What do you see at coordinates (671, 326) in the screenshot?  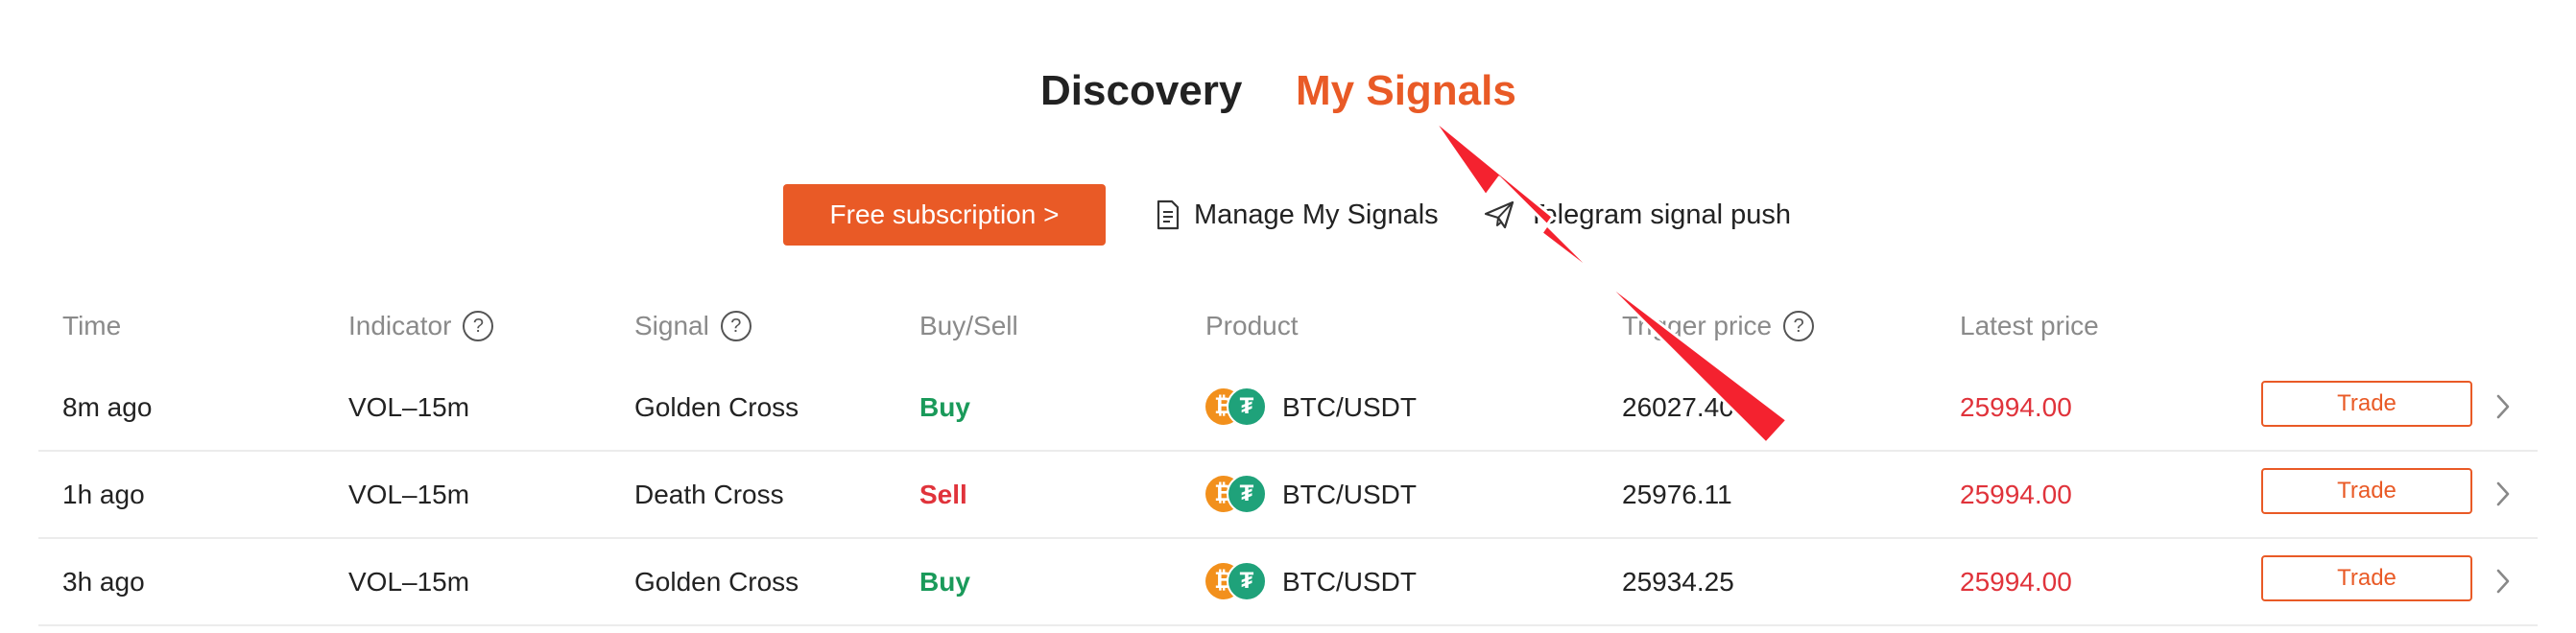 I see `column-header-signal-label: Signal` at bounding box center [671, 326].